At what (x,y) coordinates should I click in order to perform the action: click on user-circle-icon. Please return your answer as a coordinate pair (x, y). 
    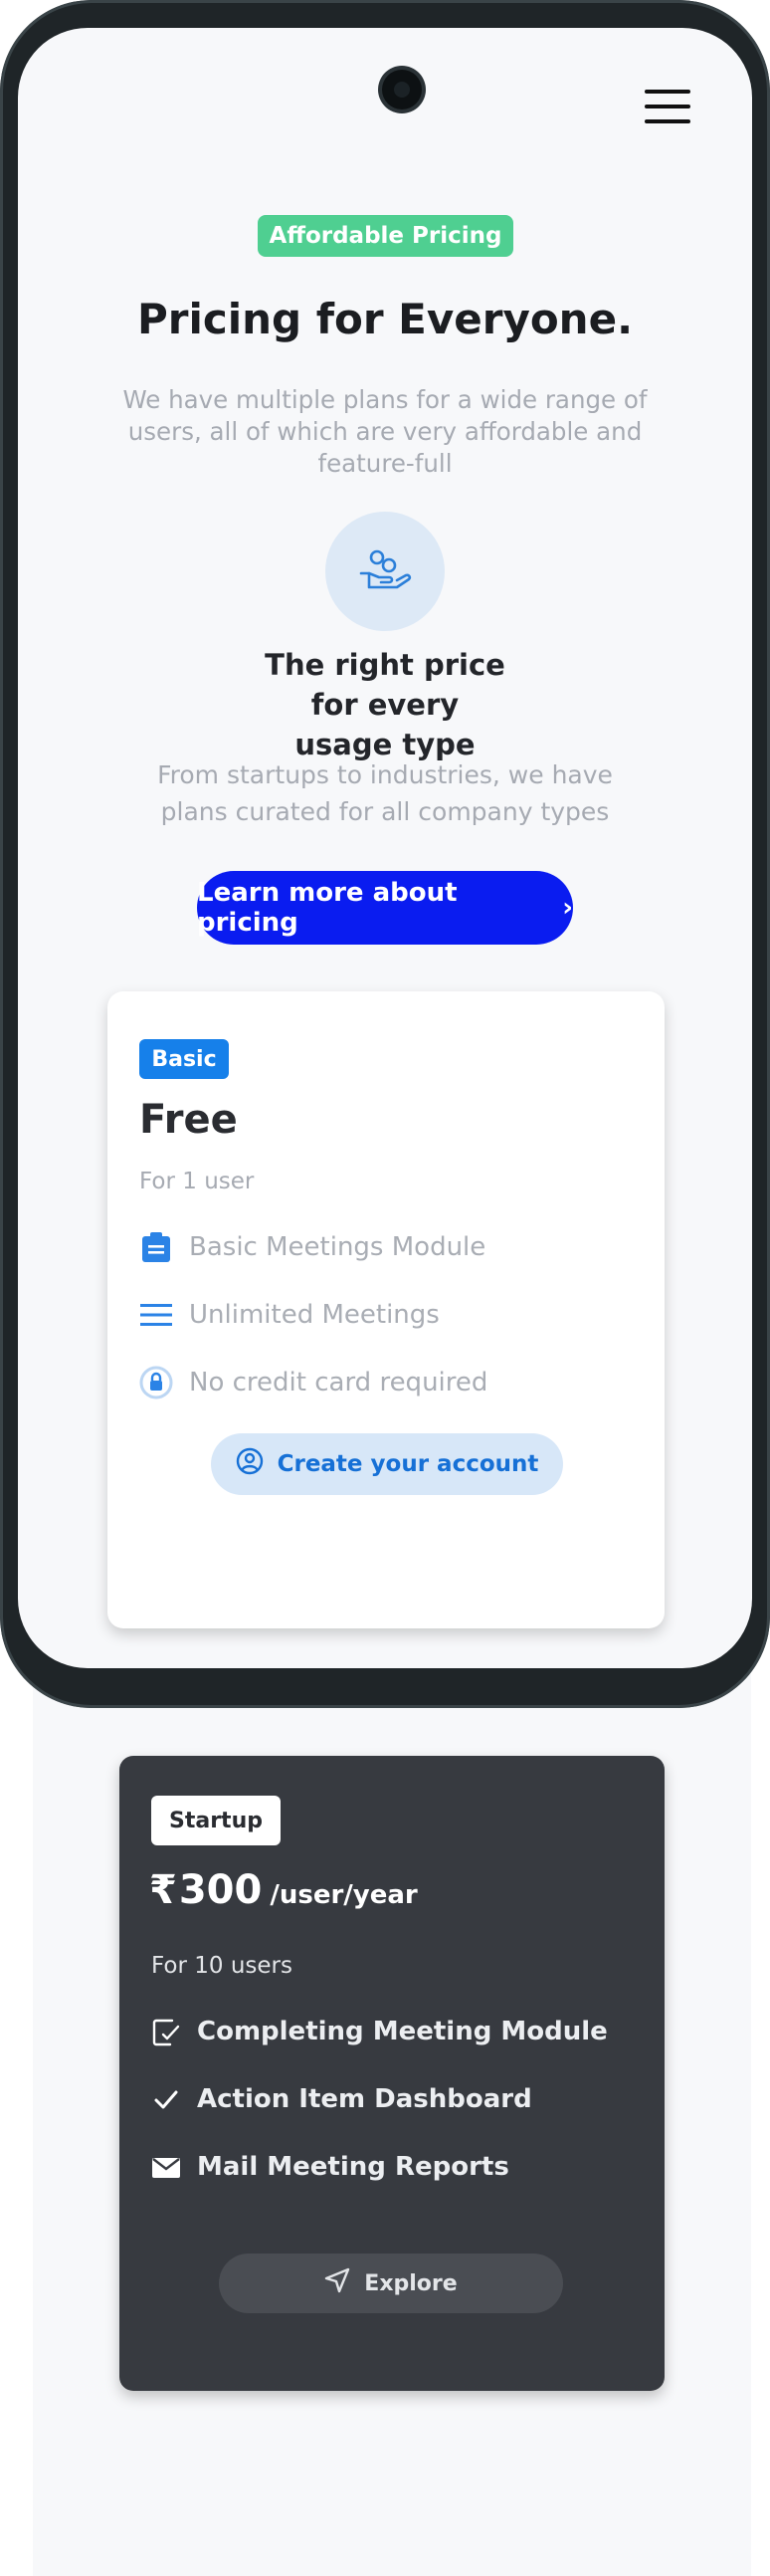
    Looking at the image, I should click on (250, 1464).